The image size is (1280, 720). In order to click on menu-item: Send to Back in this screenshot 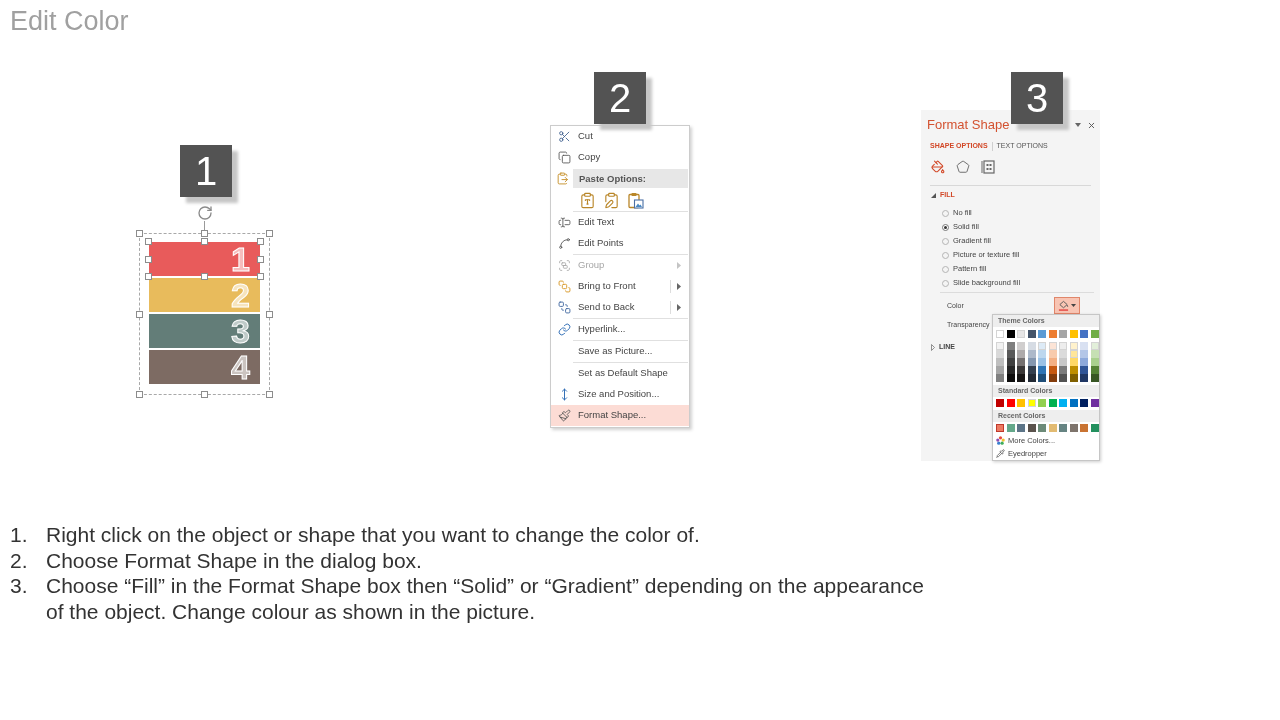, I will do `click(620, 307)`.